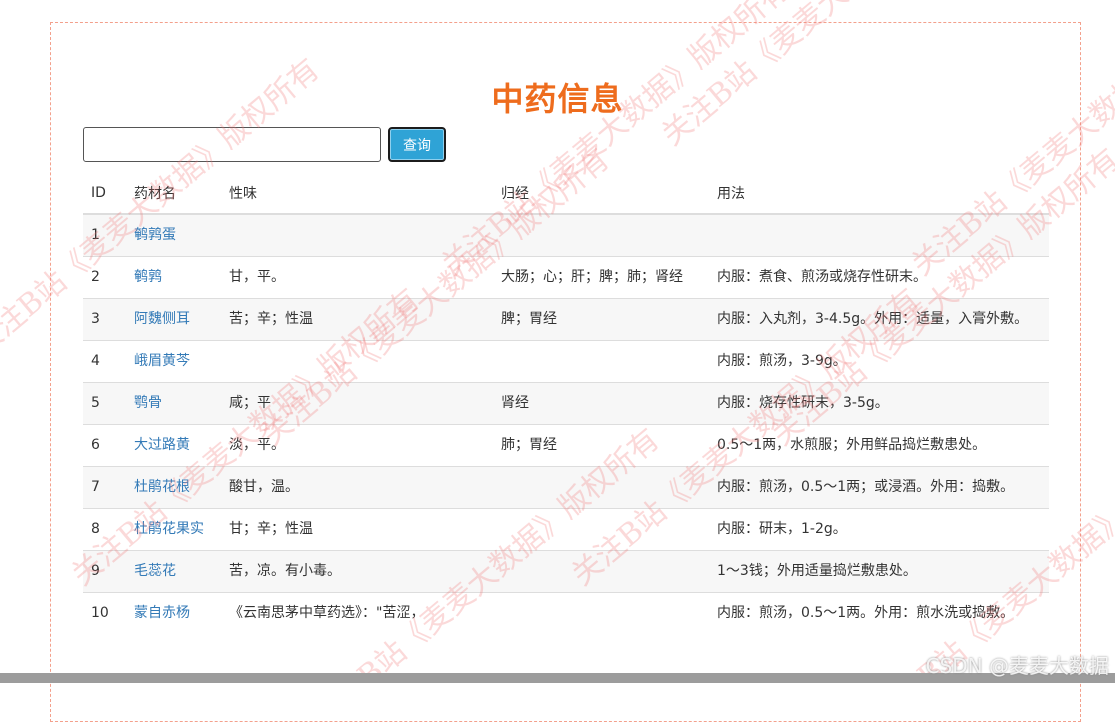 The image size is (1115, 722). I want to click on cell-usage: 内服：煮食、煎汤或烧存性研末。, so click(879, 277).